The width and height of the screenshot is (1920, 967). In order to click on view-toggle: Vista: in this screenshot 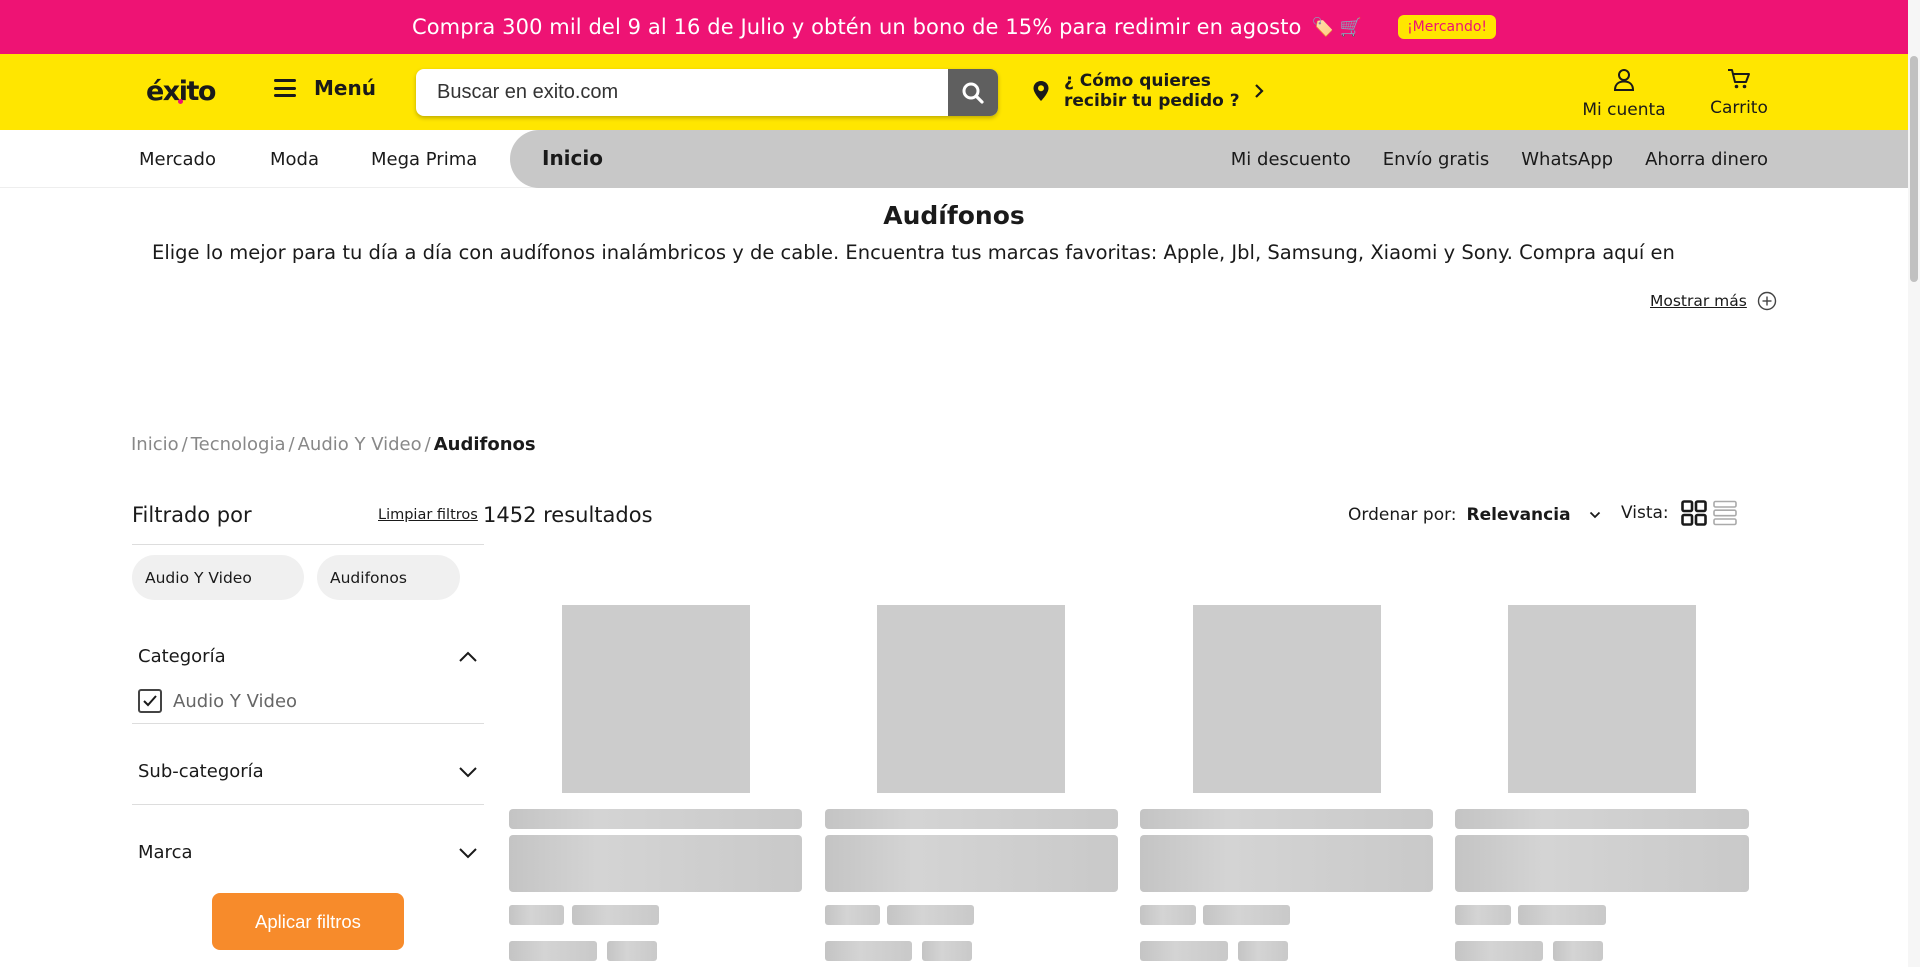, I will do `click(1679, 513)`.